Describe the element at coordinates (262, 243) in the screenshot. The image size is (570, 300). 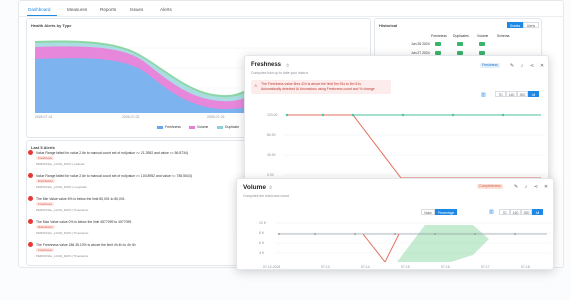
I see `volume-y-tick: 6 K` at that location.